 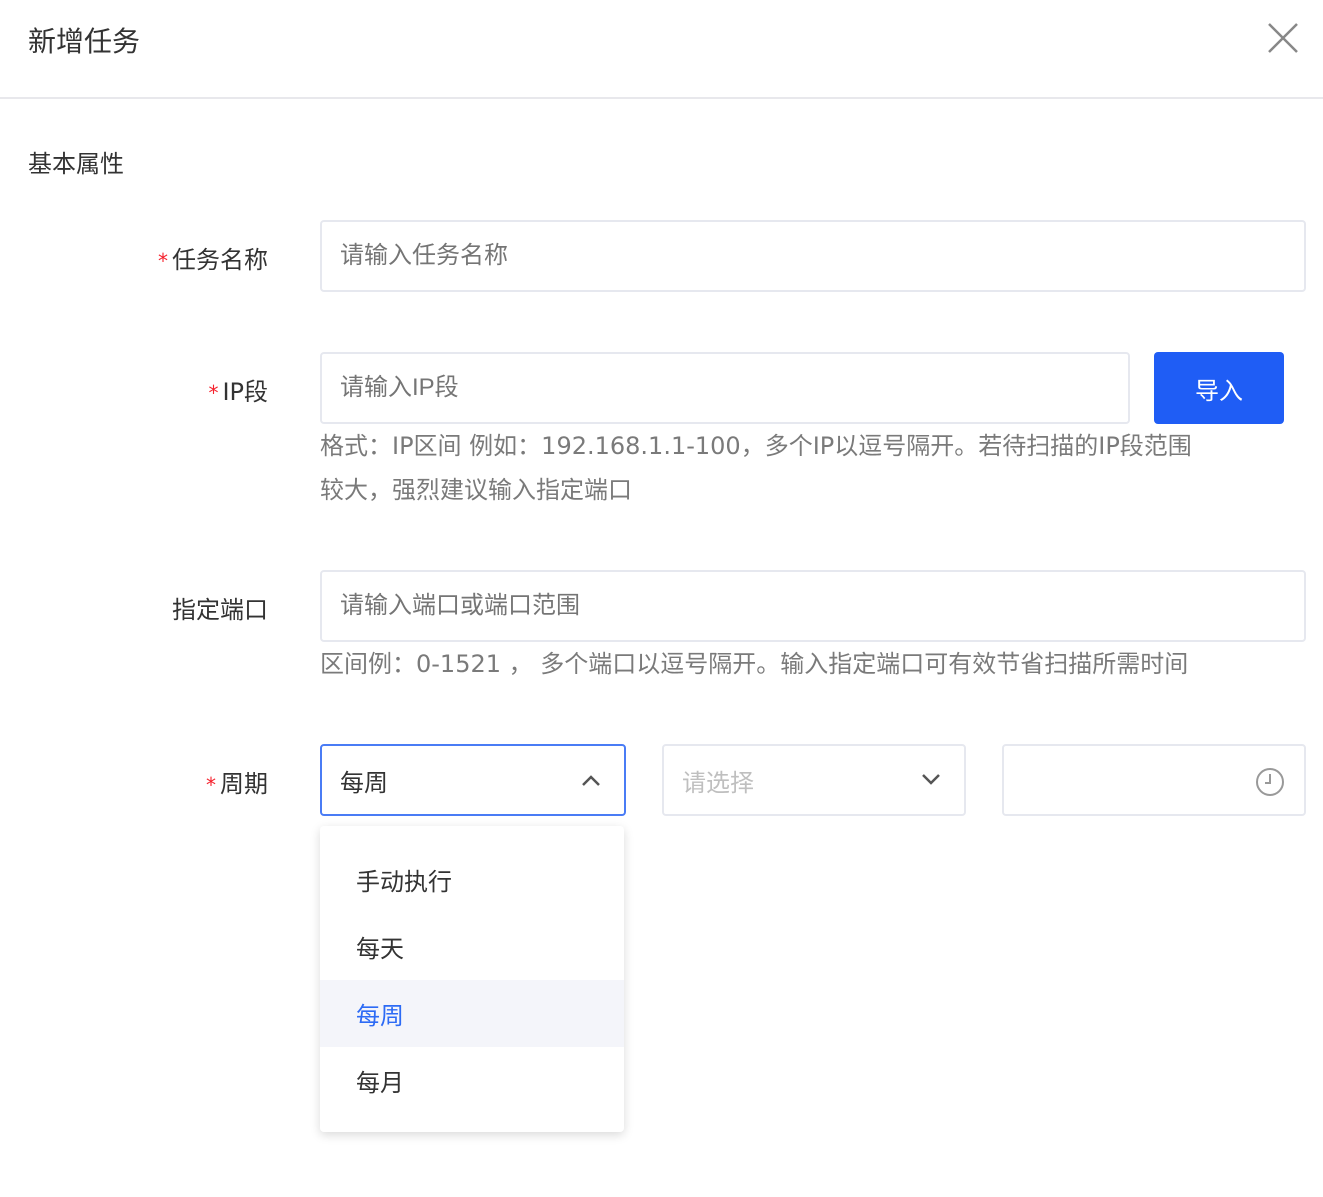 I want to click on port-label: 指定端口, so click(x=220, y=610).